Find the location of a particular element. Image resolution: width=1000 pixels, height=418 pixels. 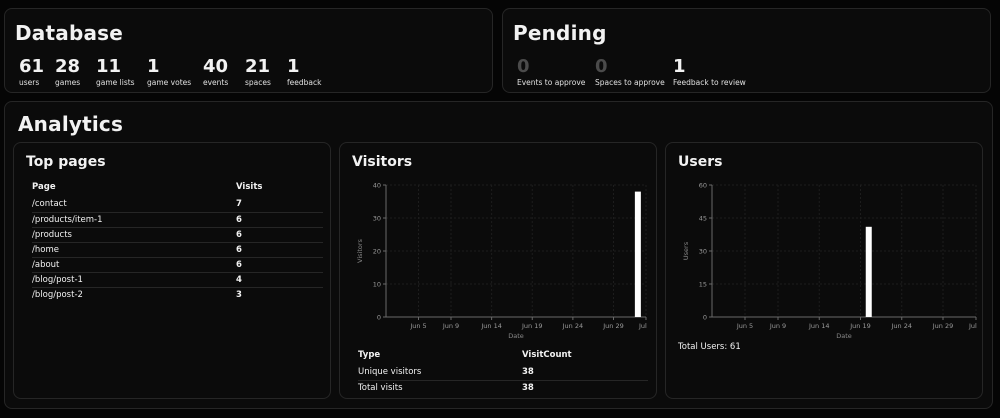

stat-game-votes: 1 game votes is located at coordinates (169, 72).